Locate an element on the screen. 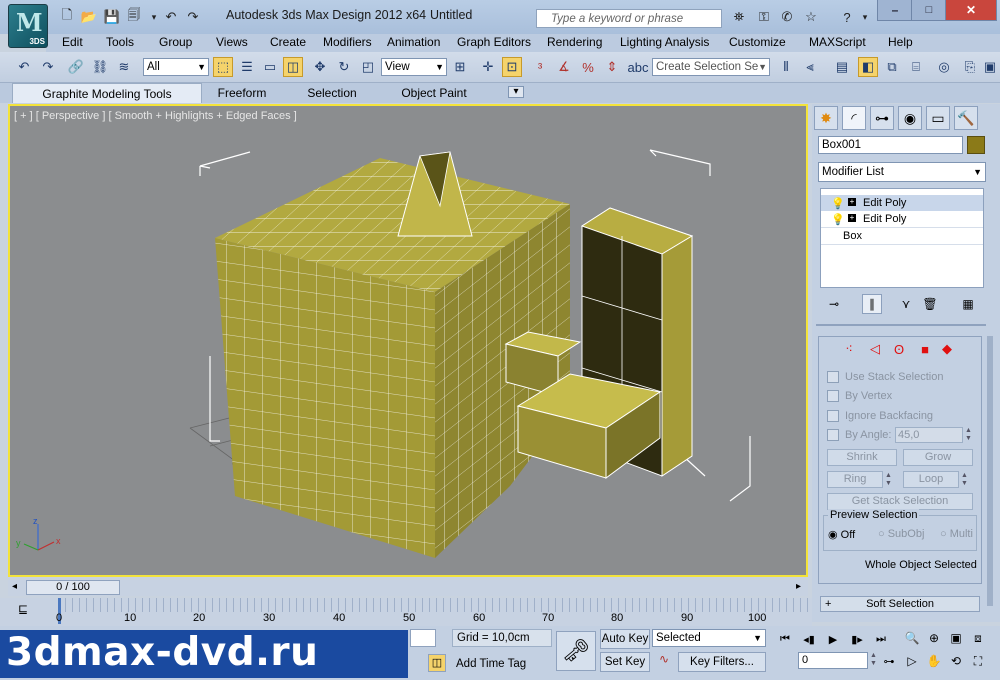 The width and height of the screenshot is (1000, 680). motion-tab-icon: ◉ is located at coordinates (910, 118).